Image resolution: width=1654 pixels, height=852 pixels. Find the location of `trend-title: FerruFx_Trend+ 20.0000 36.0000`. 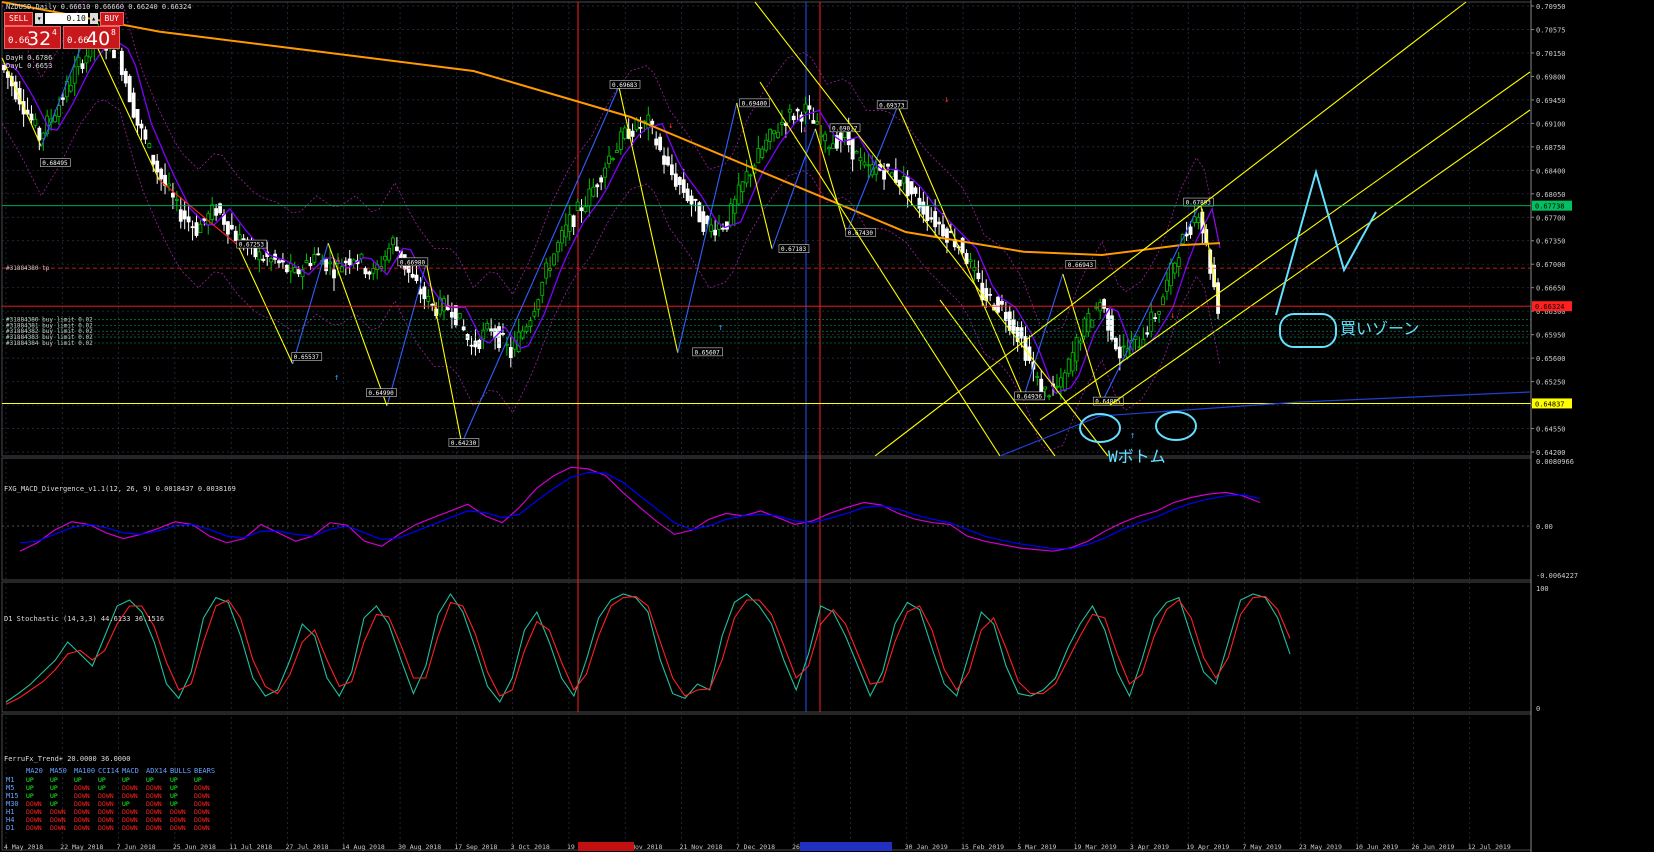

trend-title: FerruFx_Trend+ 20.0000 36.0000 is located at coordinates (67, 759).